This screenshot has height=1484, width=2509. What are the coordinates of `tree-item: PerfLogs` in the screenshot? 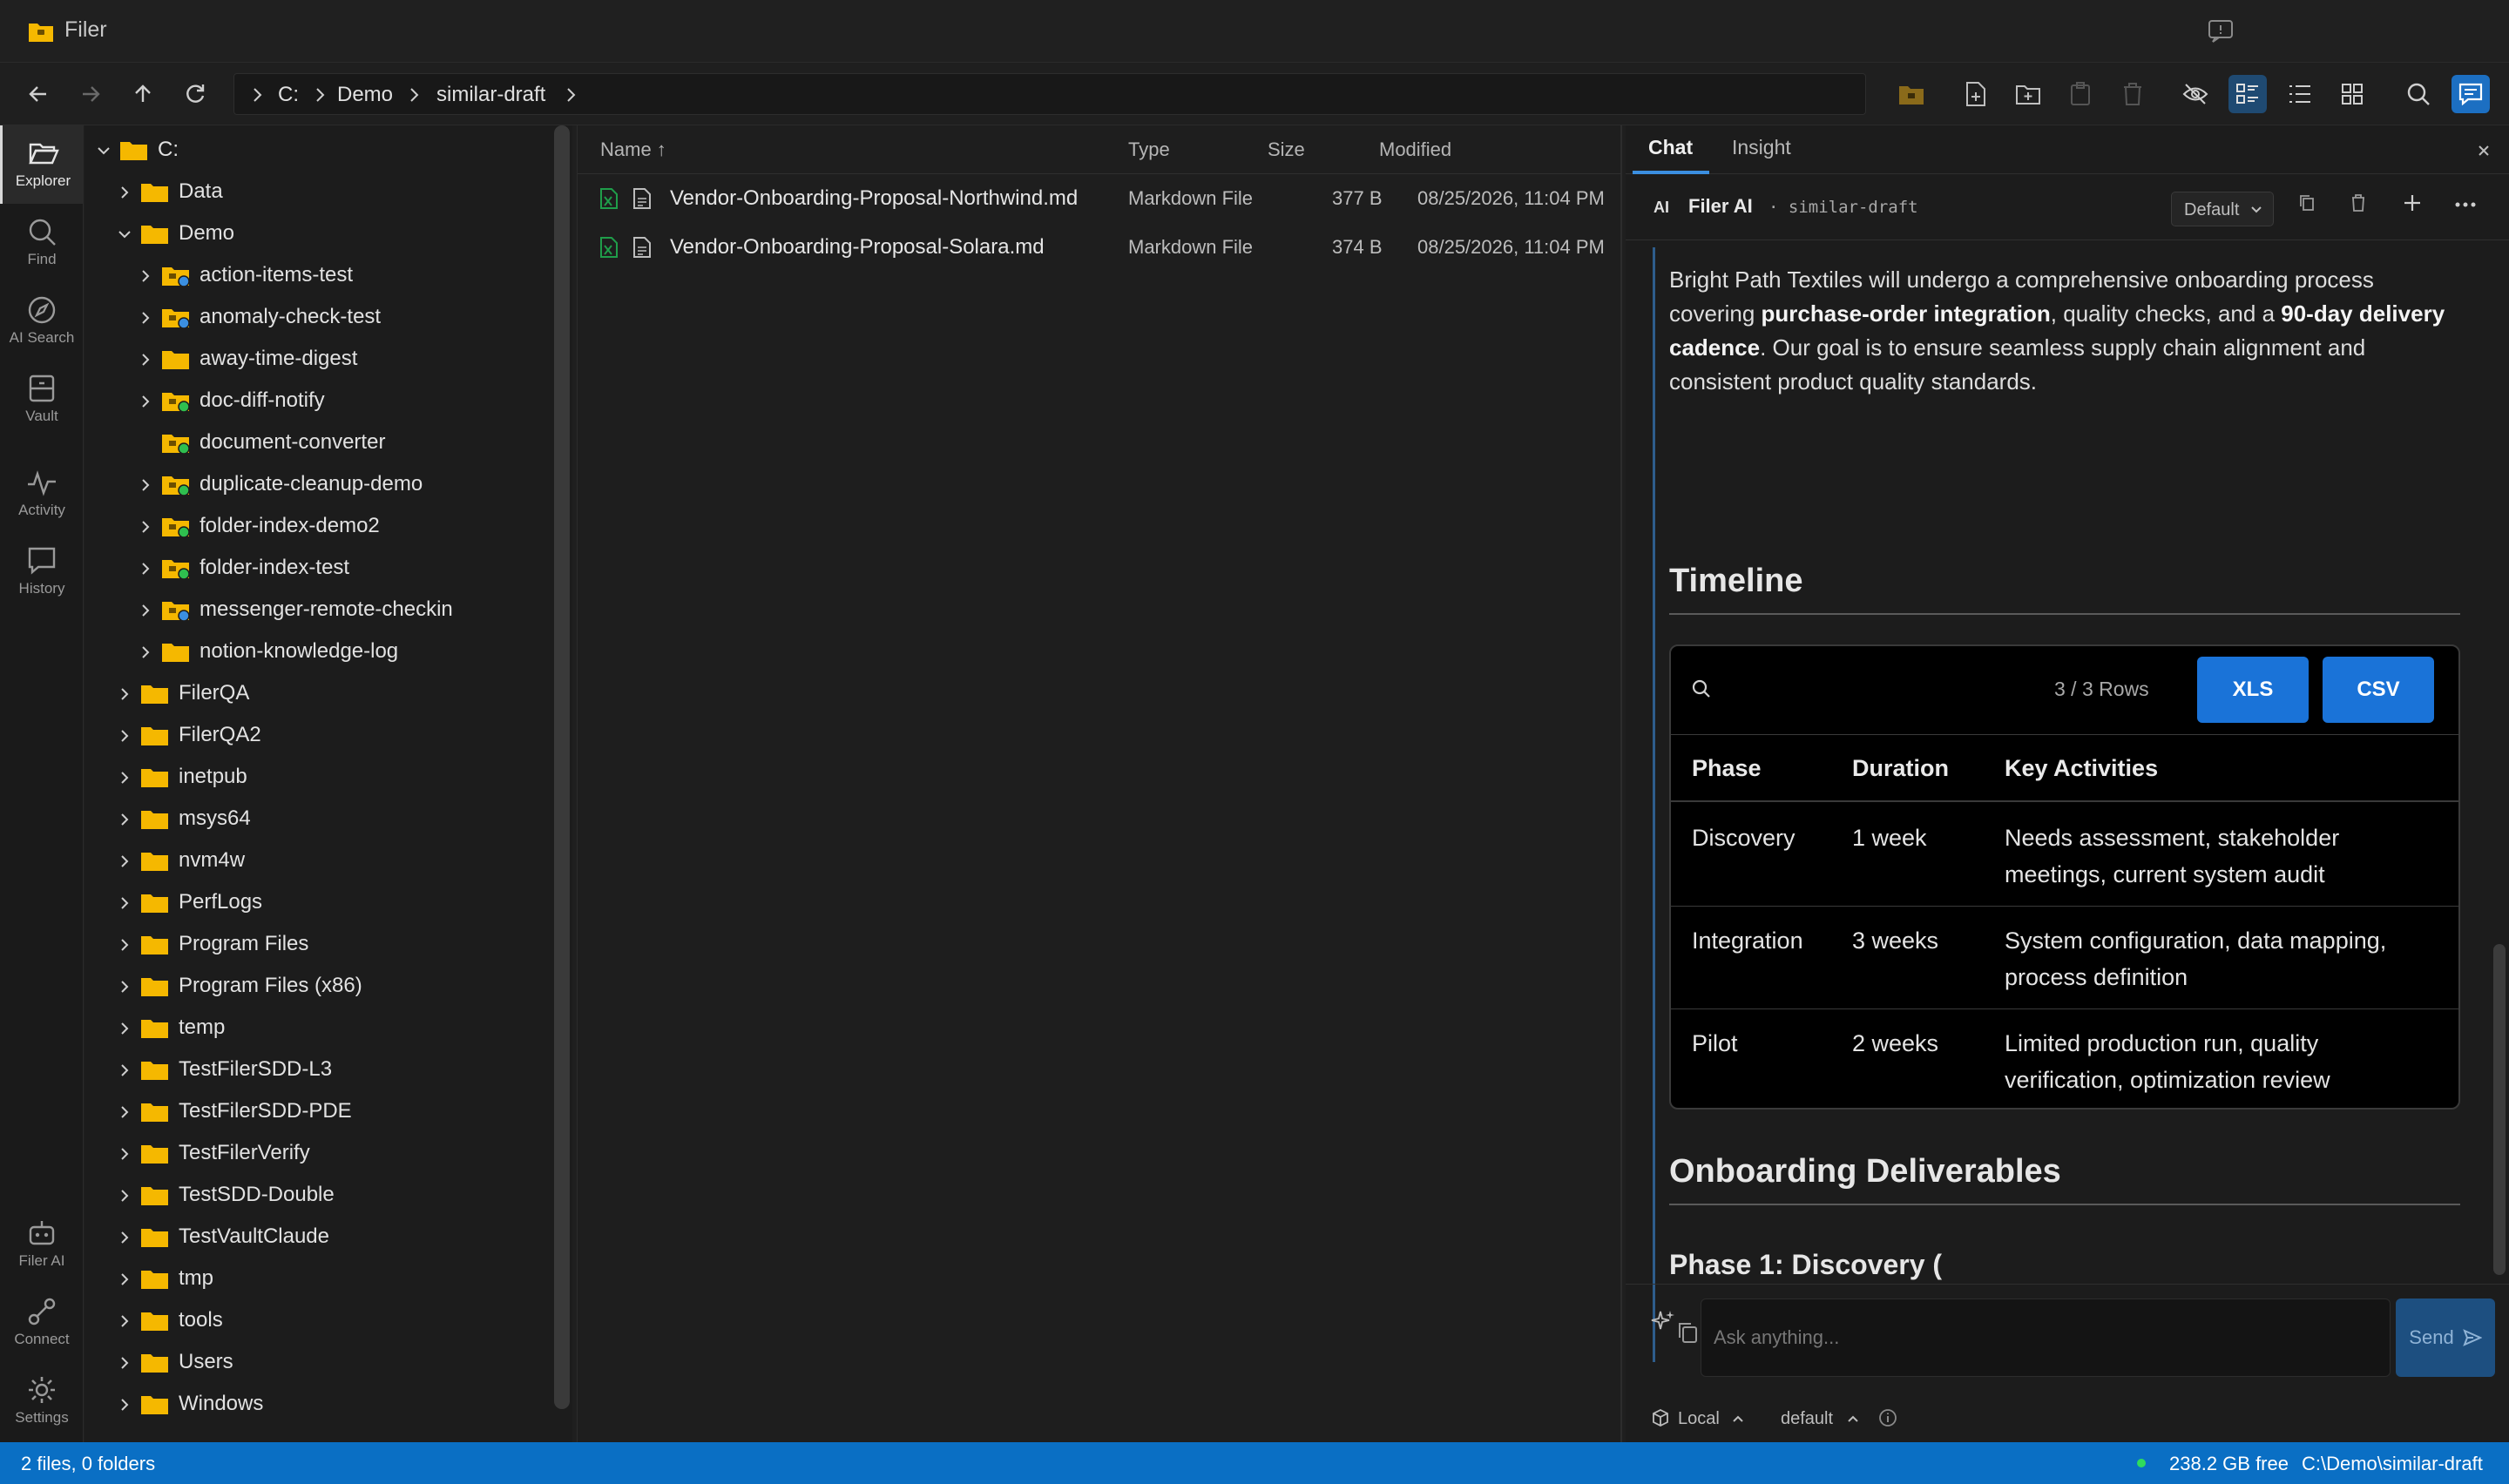 It's located at (320, 902).